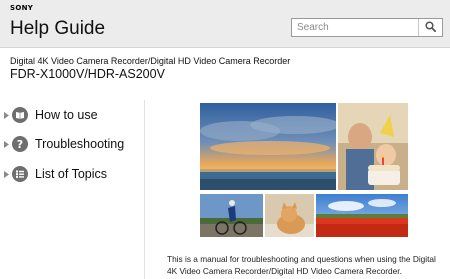 The width and height of the screenshot is (450, 279). I want to click on page-title: Help Guide, so click(58, 28).